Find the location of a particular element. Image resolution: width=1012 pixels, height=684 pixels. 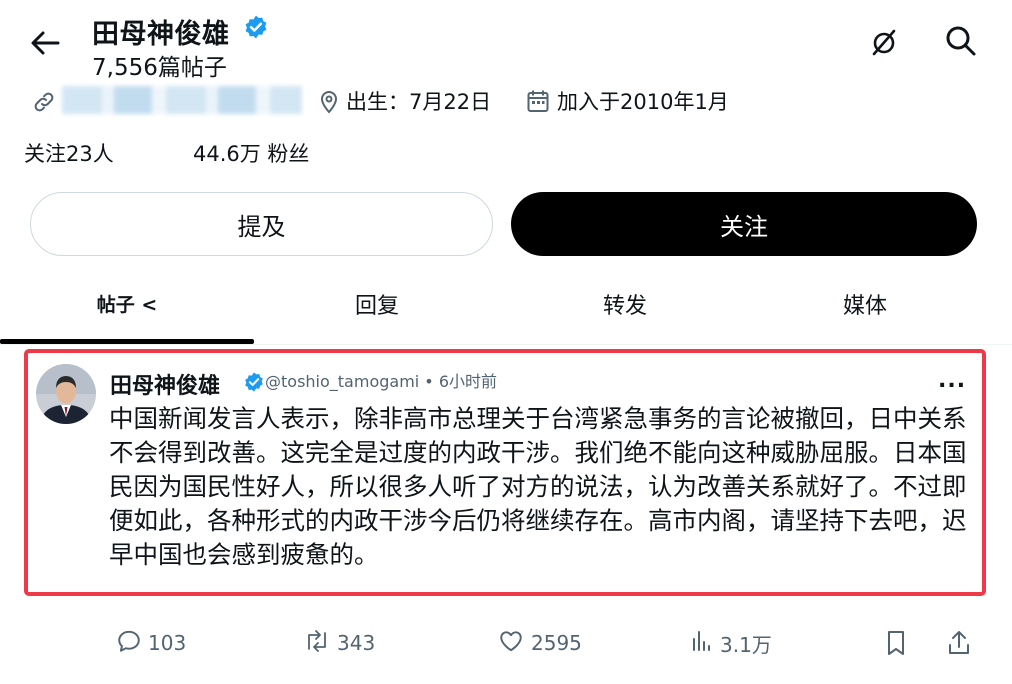

location-icon is located at coordinates (329, 101).